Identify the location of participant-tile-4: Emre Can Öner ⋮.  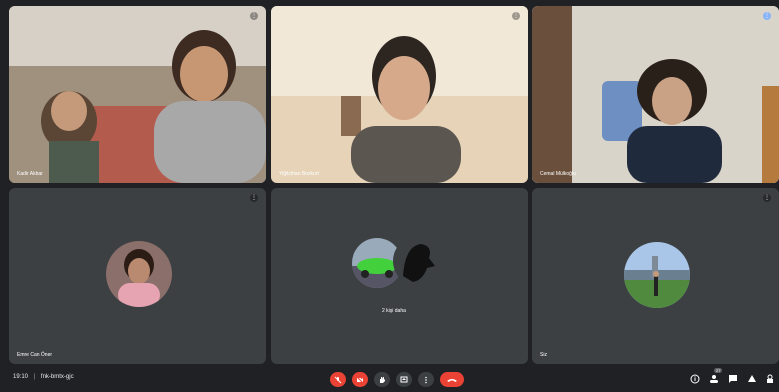
(137, 276).